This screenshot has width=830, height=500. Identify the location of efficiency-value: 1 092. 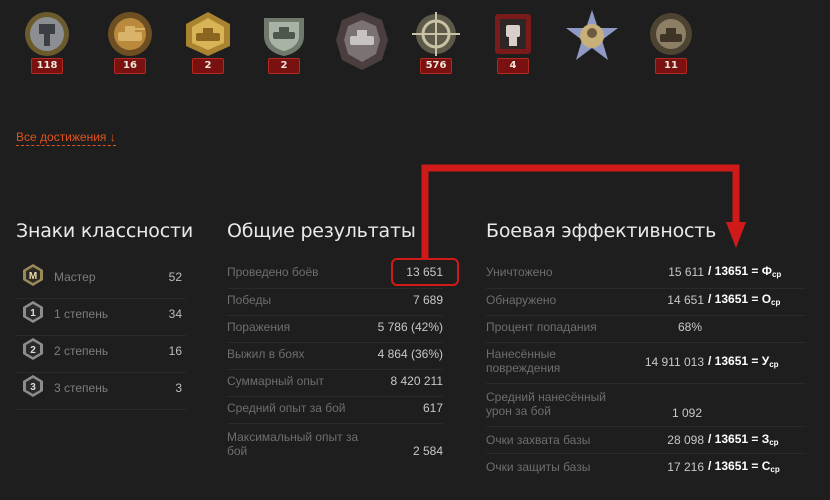
(686, 413).